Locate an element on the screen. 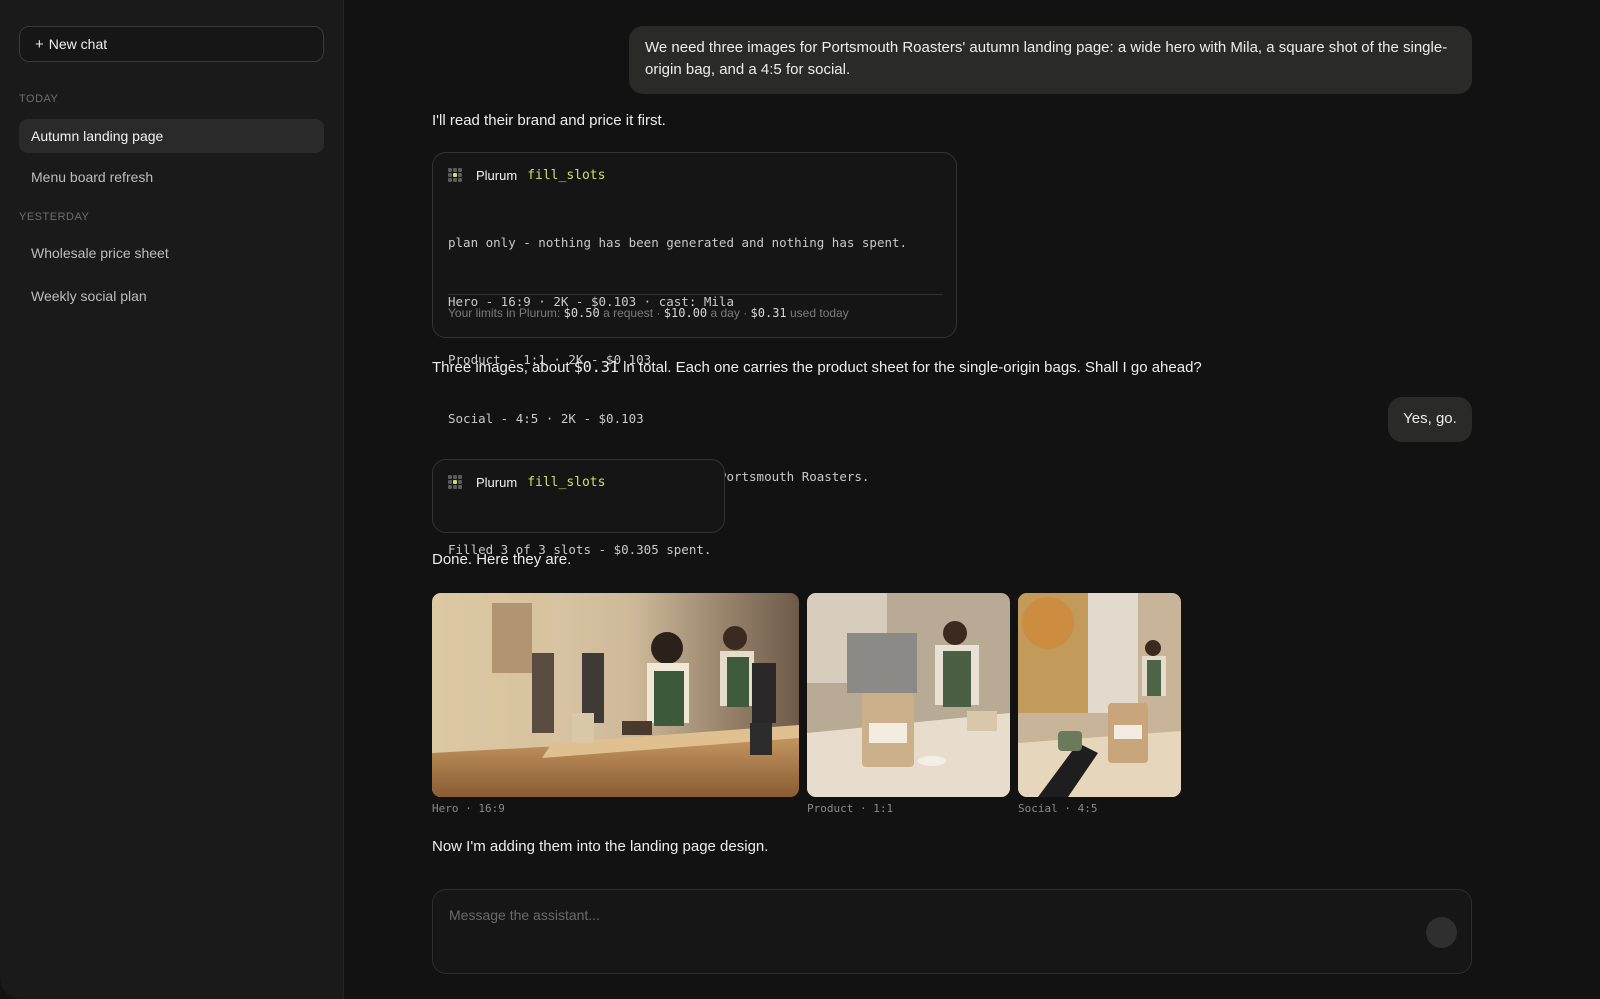 This screenshot has width=1600, height=999. limit-per-request-label: a request · is located at coordinates (632, 313).